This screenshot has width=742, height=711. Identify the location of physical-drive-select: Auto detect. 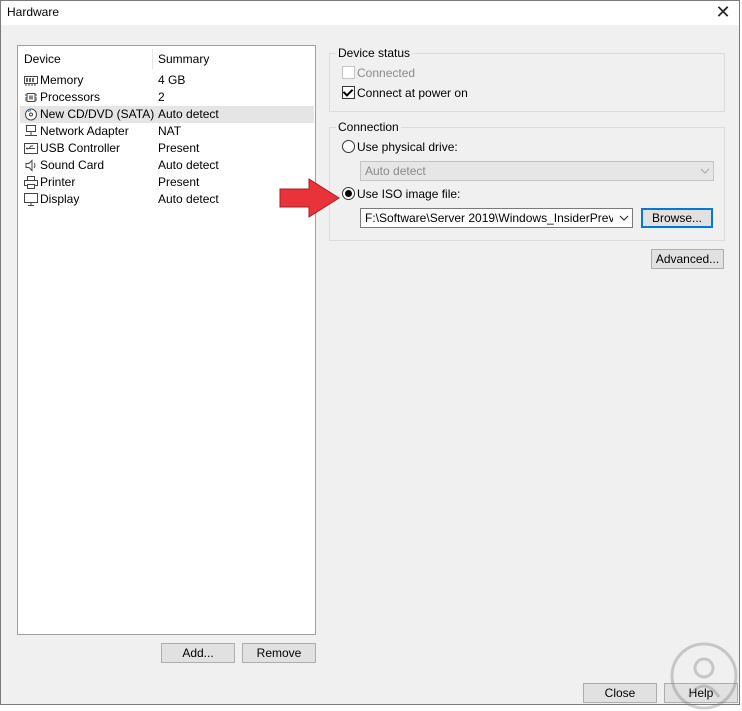
(537, 171).